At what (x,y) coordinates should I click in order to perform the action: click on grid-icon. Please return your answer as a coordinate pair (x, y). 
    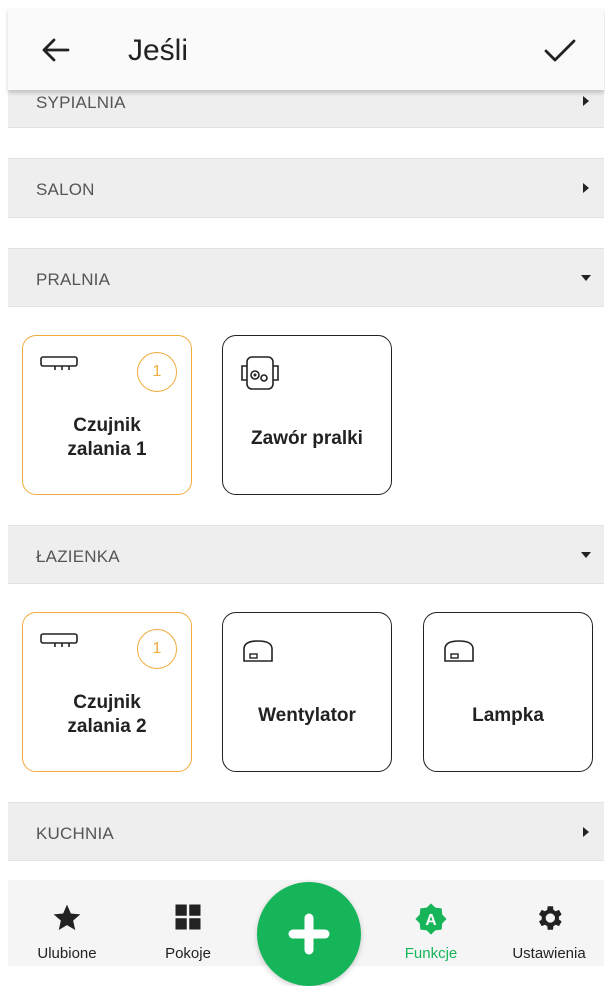
    Looking at the image, I should click on (188, 917).